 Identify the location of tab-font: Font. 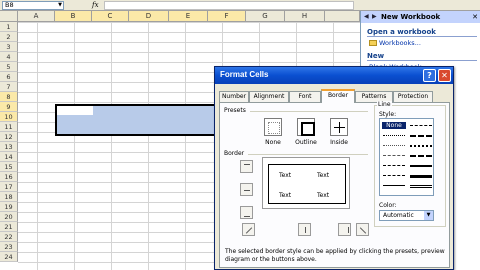
(305, 96).